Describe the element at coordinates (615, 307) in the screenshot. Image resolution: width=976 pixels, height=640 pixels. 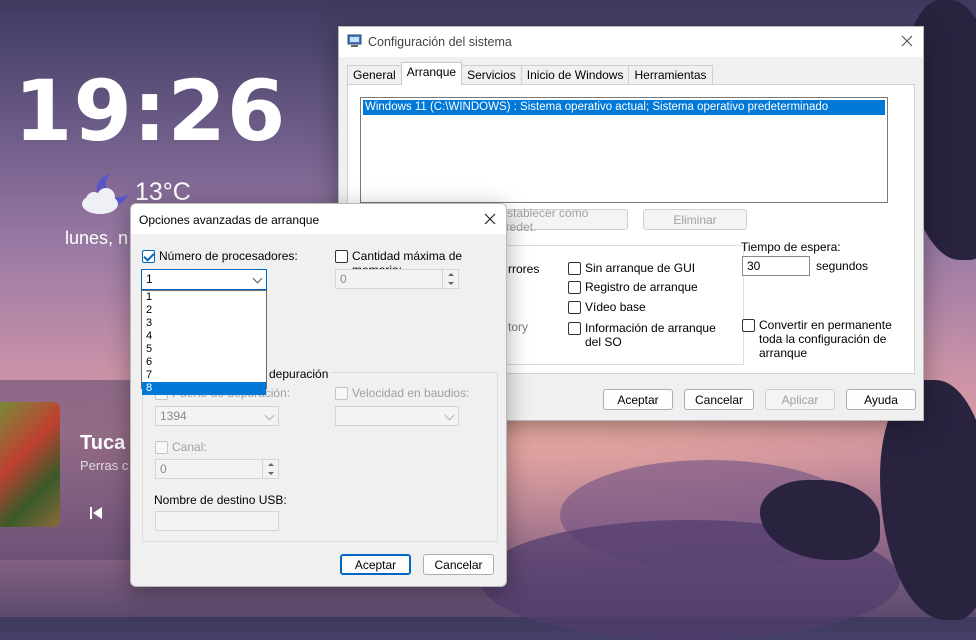
I see `checkbox-label: Vídeo base` at that location.